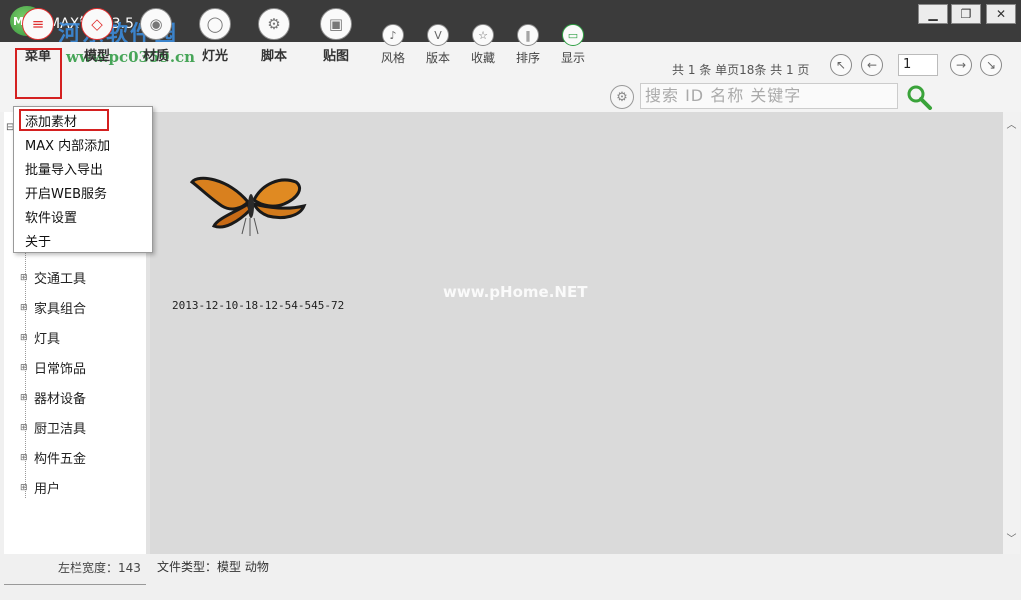  I want to click on sidebar-item-label: 器材设备, so click(60, 399).